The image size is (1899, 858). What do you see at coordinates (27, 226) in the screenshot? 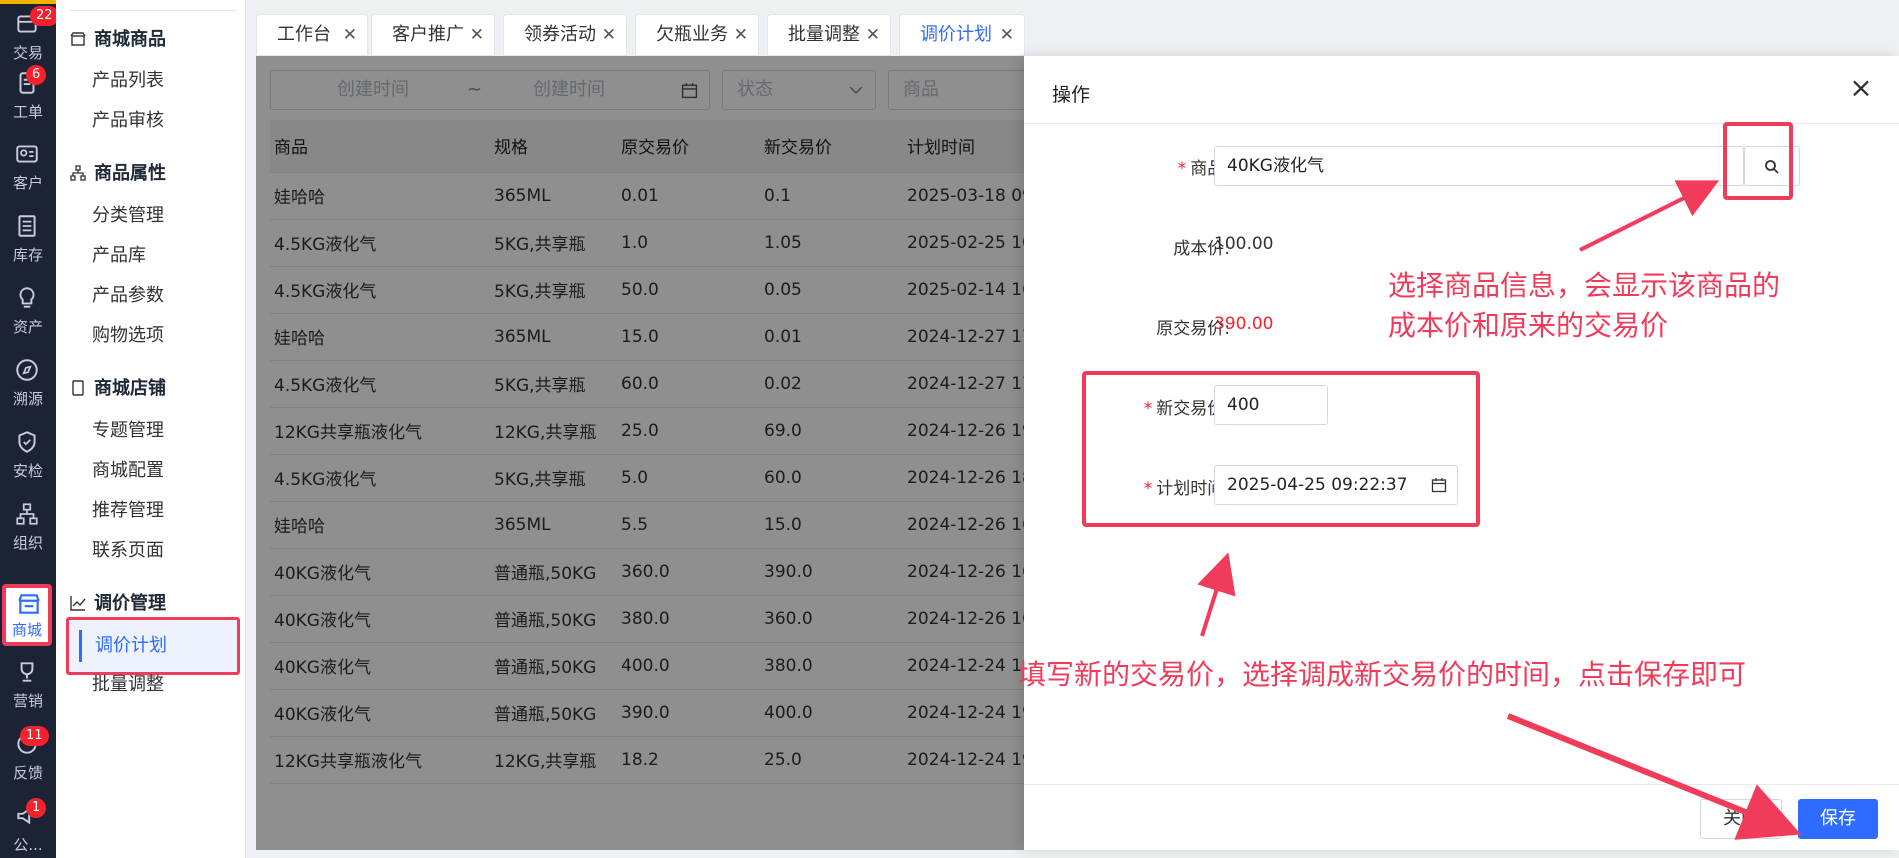
I see `inventory-icon` at bounding box center [27, 226].